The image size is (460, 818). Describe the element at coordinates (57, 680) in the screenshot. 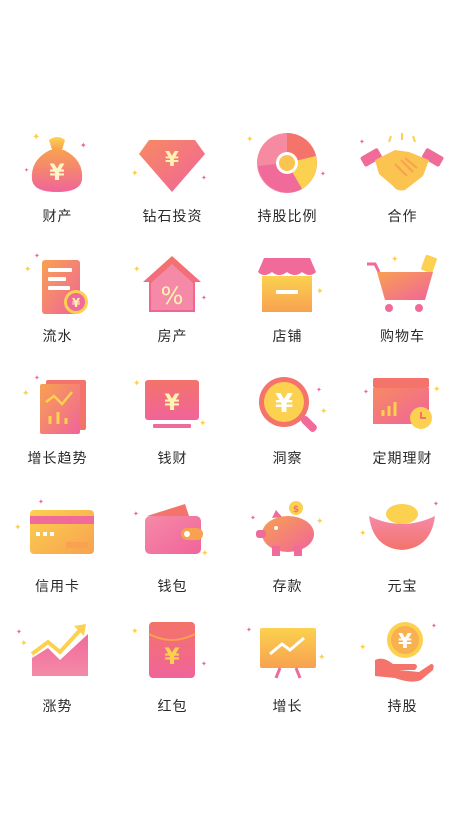

I see `icon-item-upswing: ✦ ✦ 涨势` at that location.